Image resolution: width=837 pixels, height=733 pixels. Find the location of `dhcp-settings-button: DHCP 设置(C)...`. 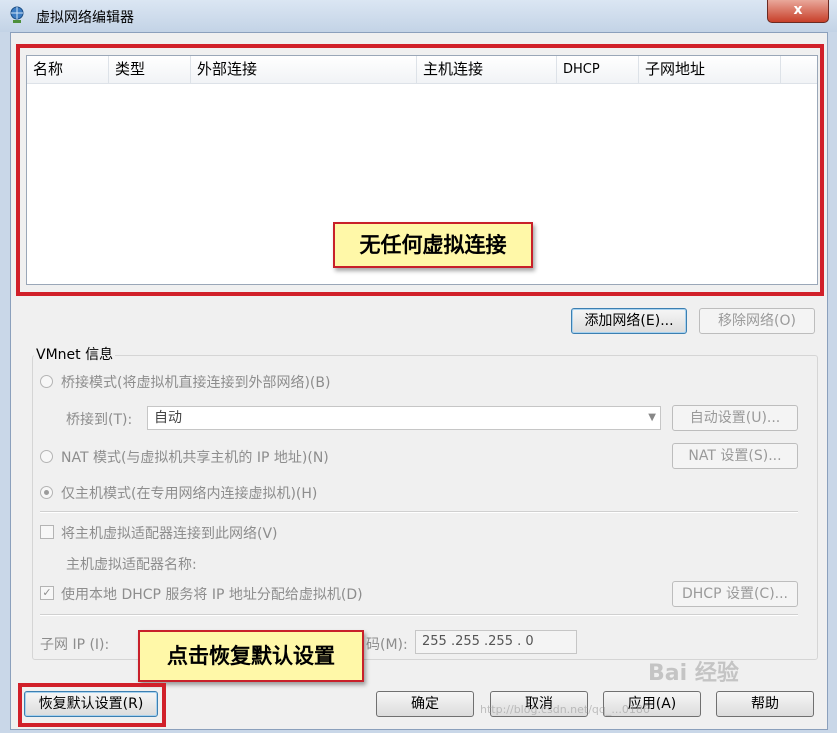

dhcp-settings-button: DHCP 设置(C)... is located at coordinates (735, 594).